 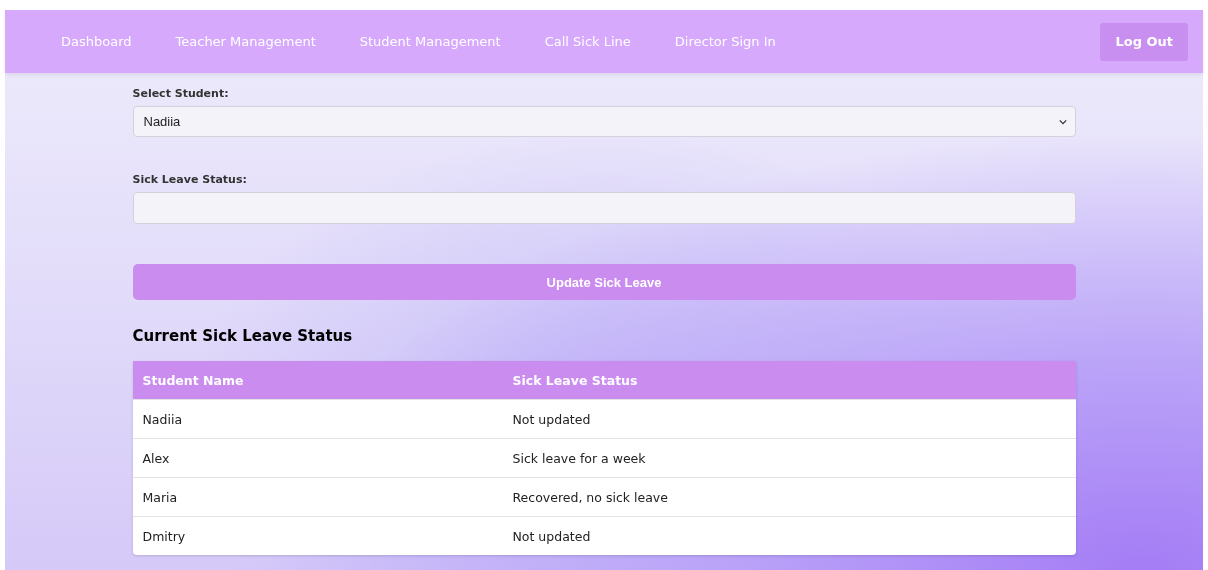 I want to click on table-cell-text: Recovered, no sick leave, so click(x=590, y=497).